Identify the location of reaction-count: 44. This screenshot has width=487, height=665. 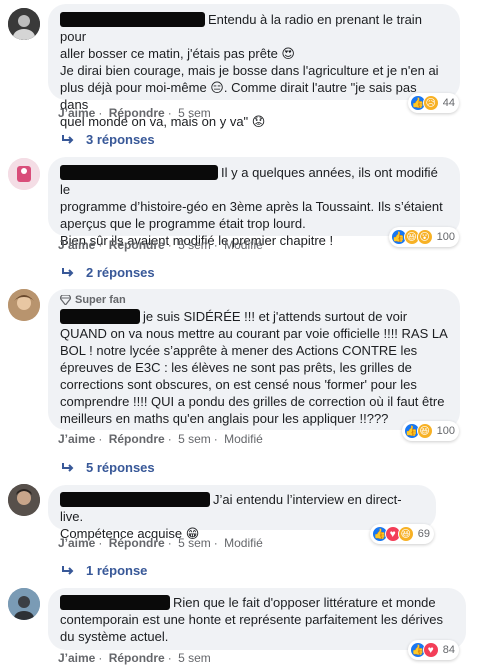
(448, 103).